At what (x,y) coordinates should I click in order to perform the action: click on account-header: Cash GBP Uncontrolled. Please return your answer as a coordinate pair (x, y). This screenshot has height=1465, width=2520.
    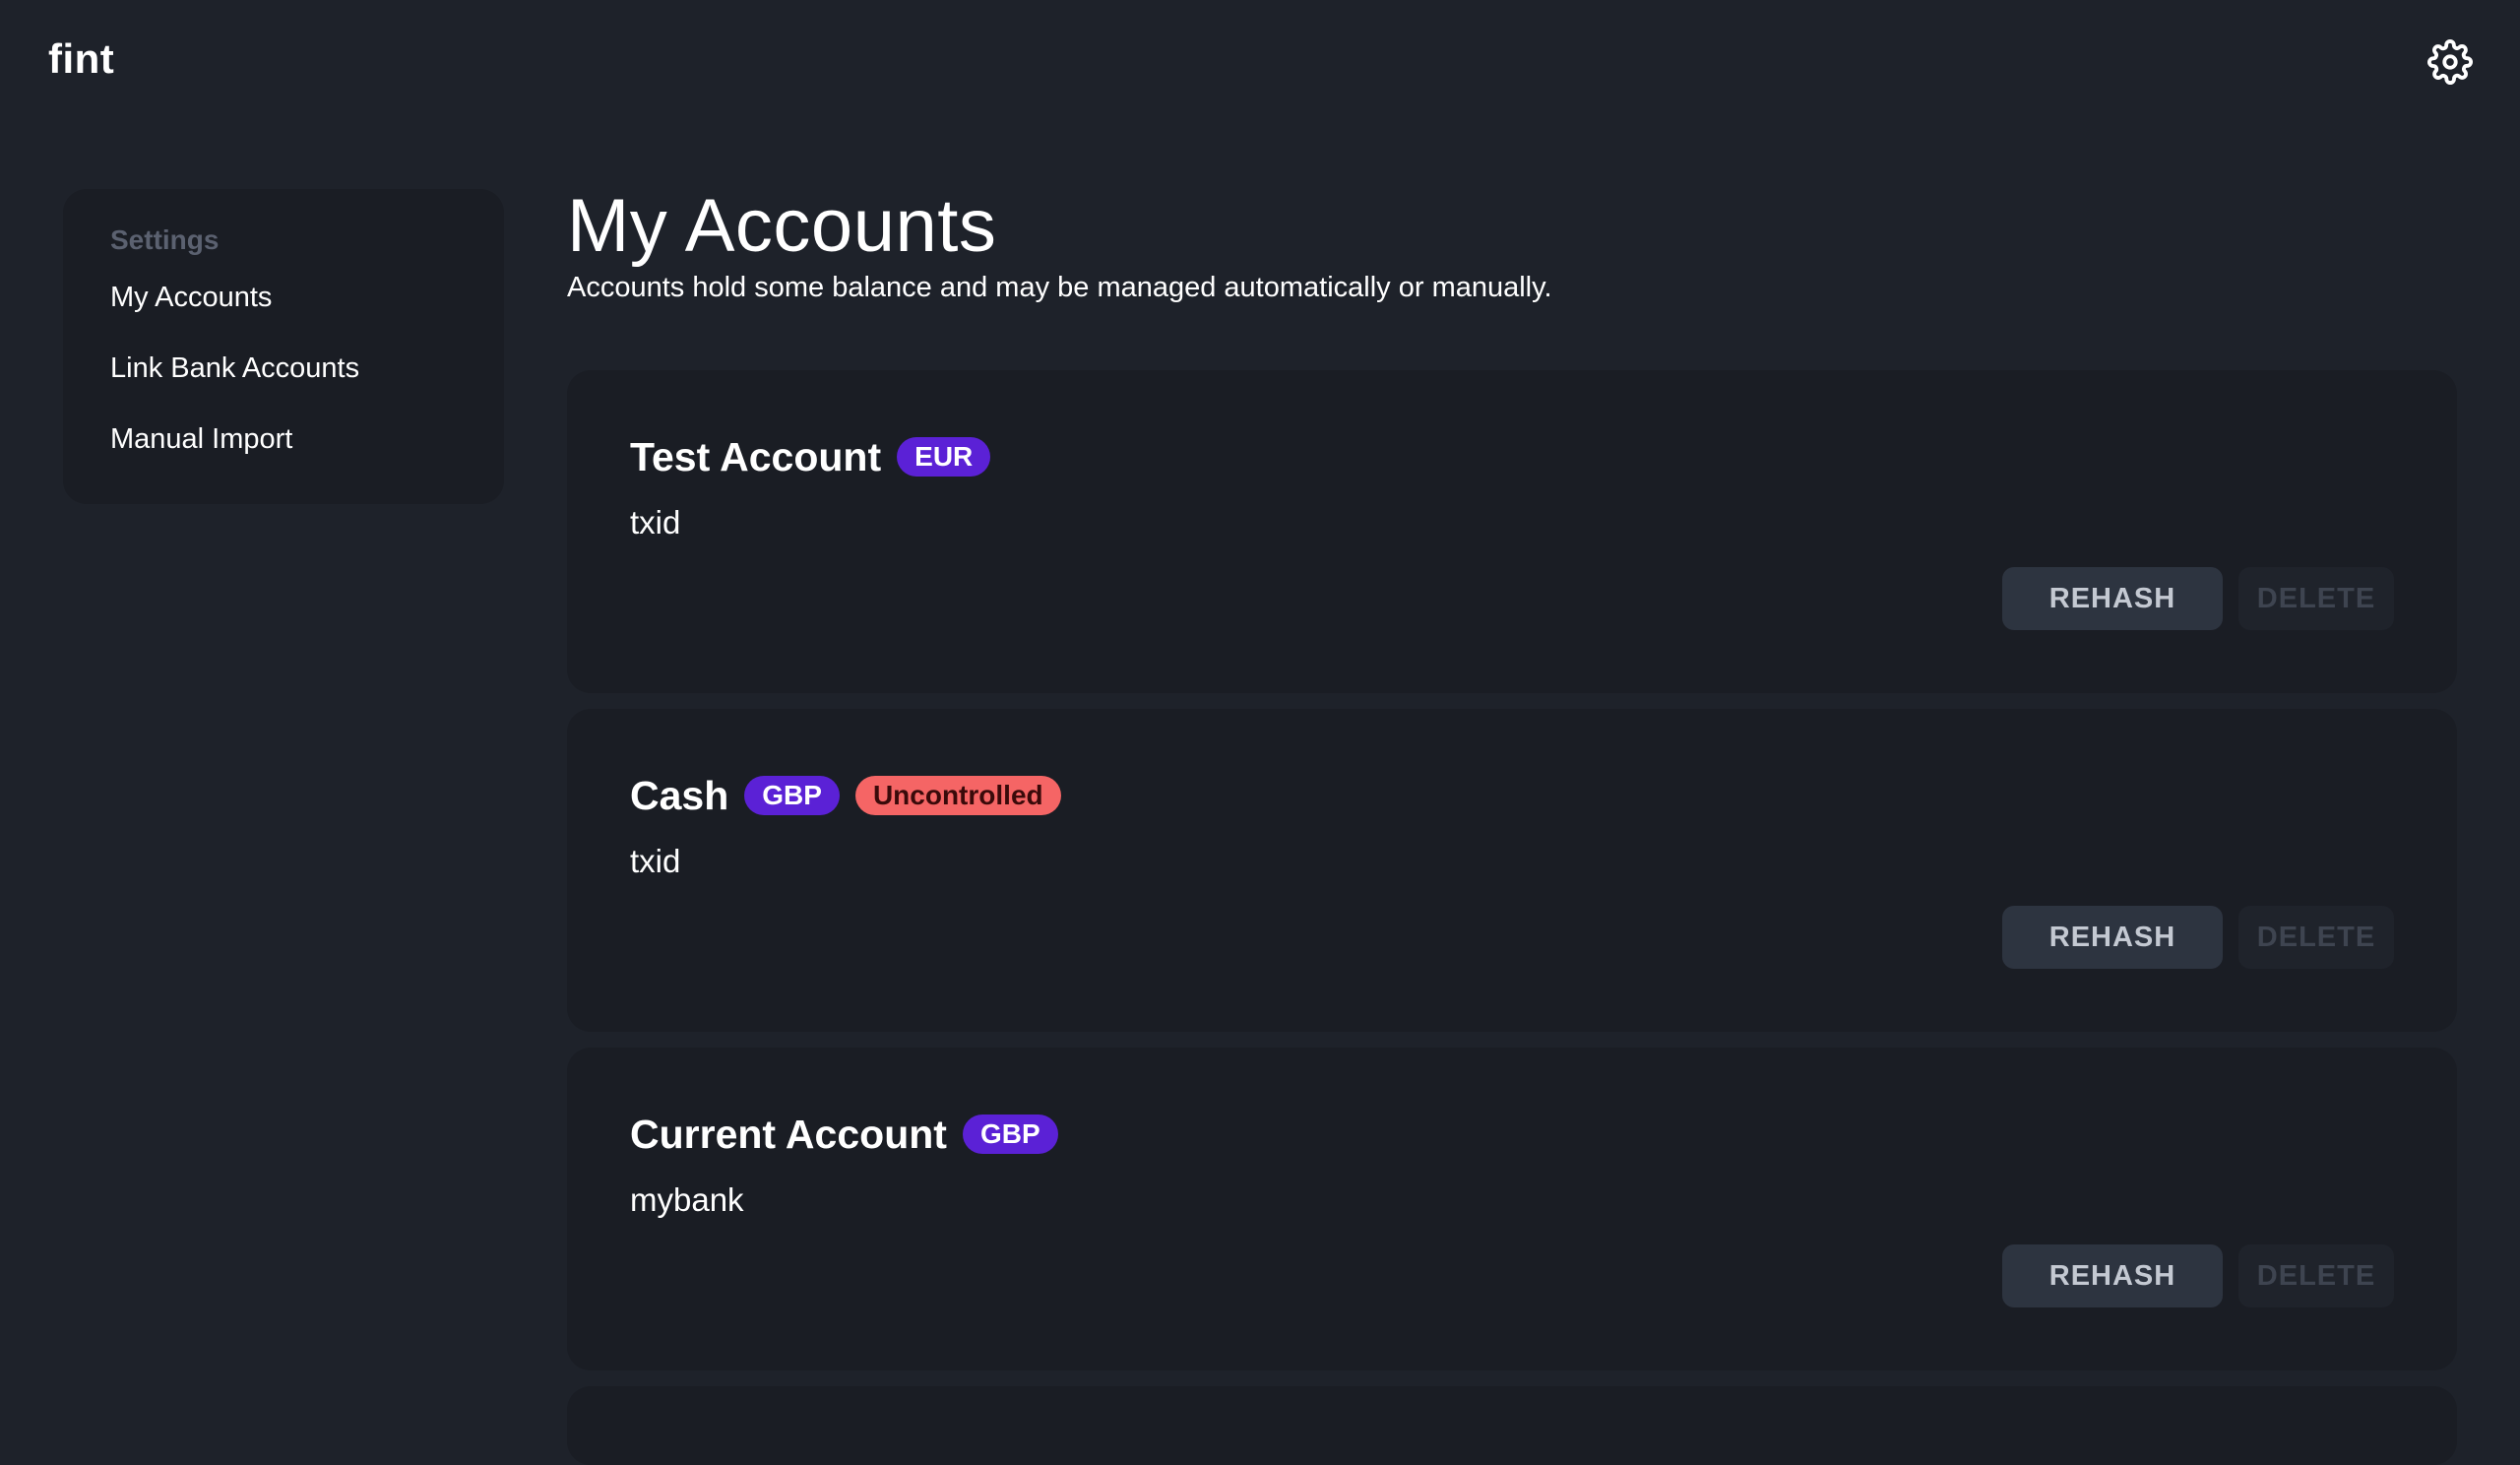
    Looking at the image, I should click on (853, 795).